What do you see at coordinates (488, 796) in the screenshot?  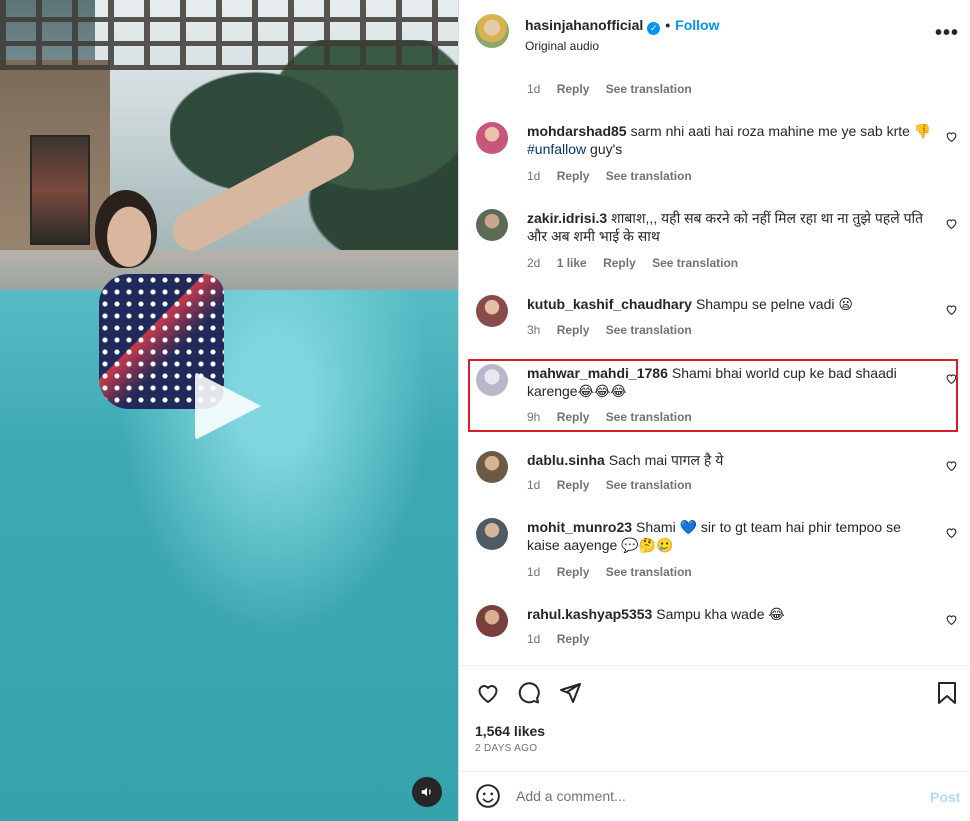 I see `emoji-icon` at bounding box center [488, 796].